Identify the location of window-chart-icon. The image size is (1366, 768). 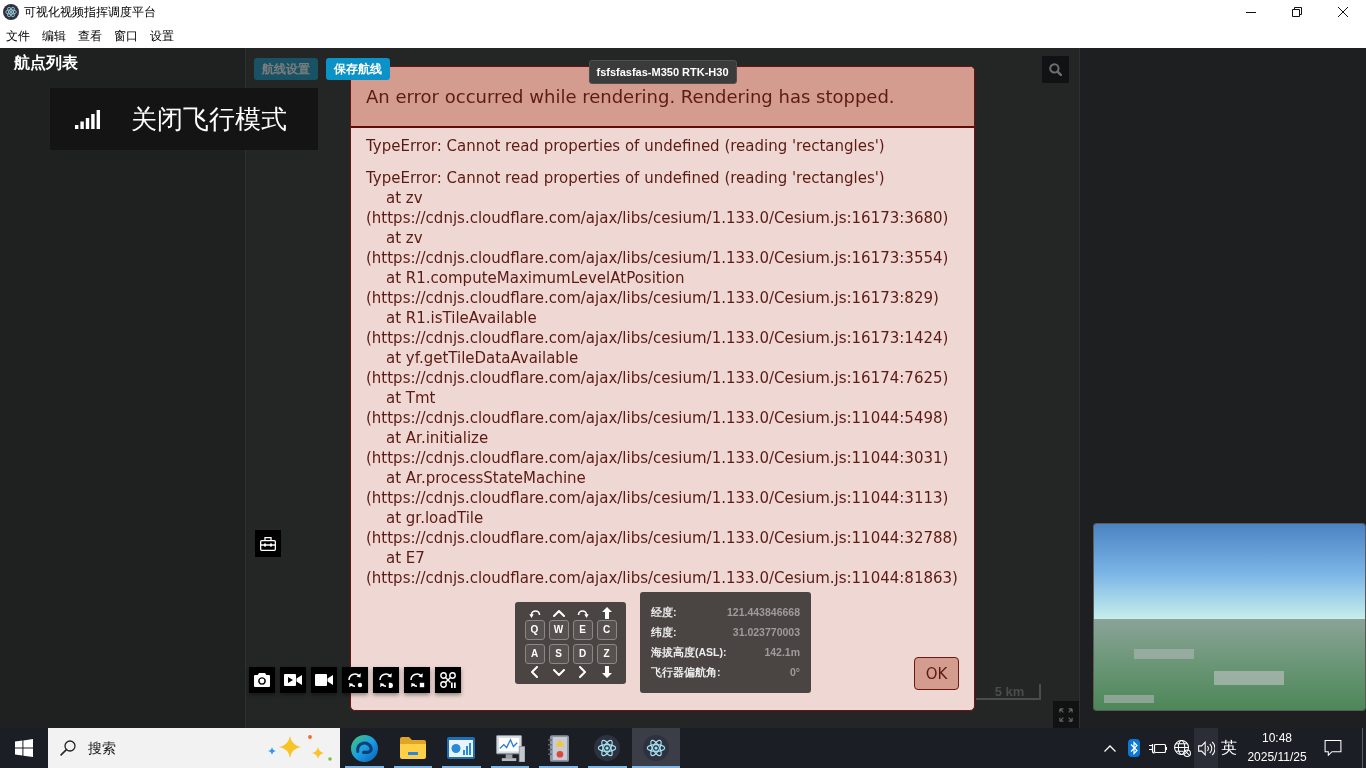
(461, 748).